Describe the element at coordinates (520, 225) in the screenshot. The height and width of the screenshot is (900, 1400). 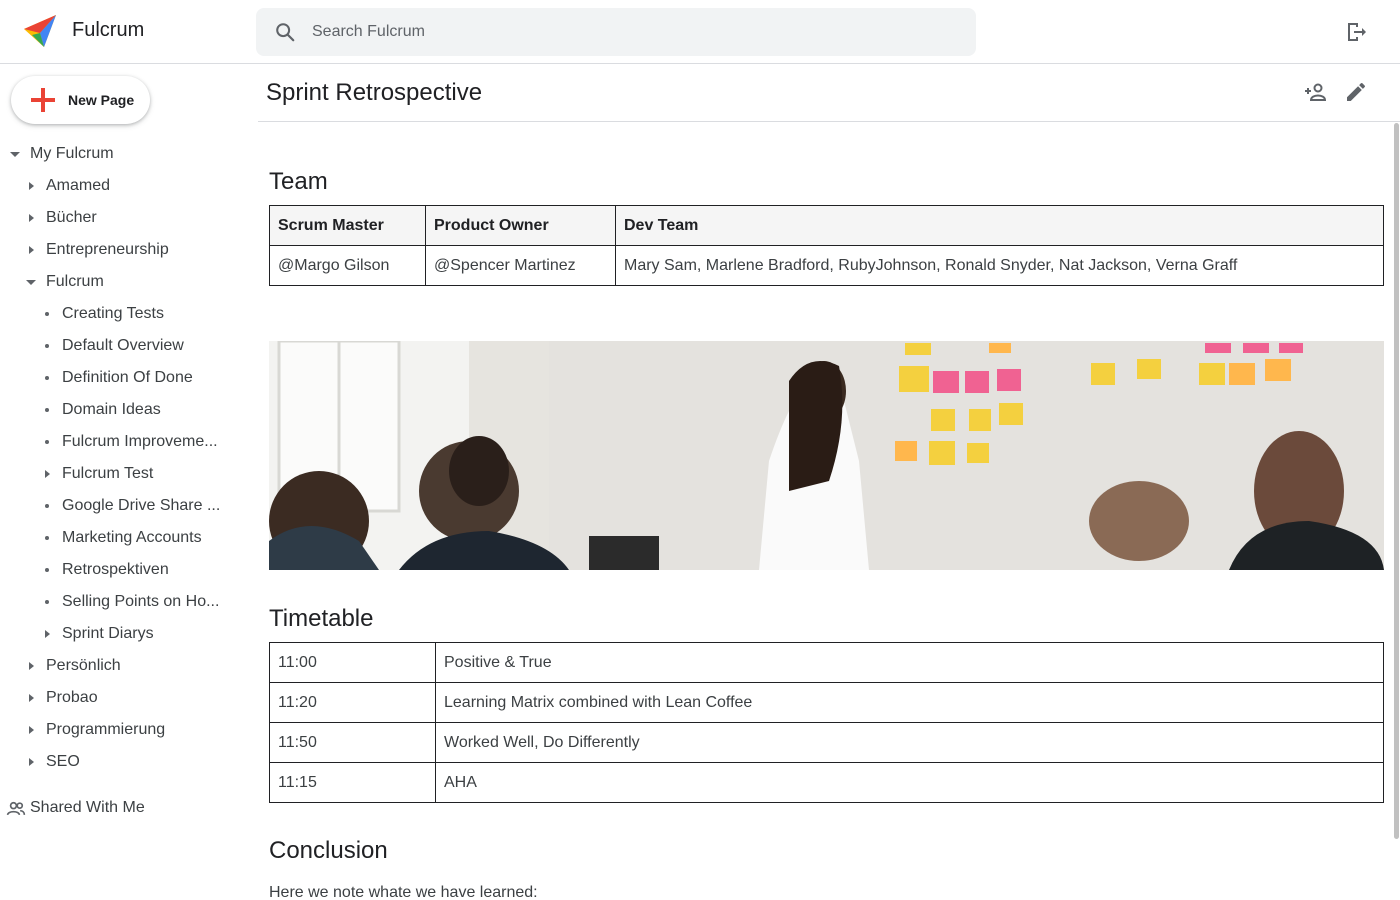
I see `table-header-cell: Product Owner` at that location.